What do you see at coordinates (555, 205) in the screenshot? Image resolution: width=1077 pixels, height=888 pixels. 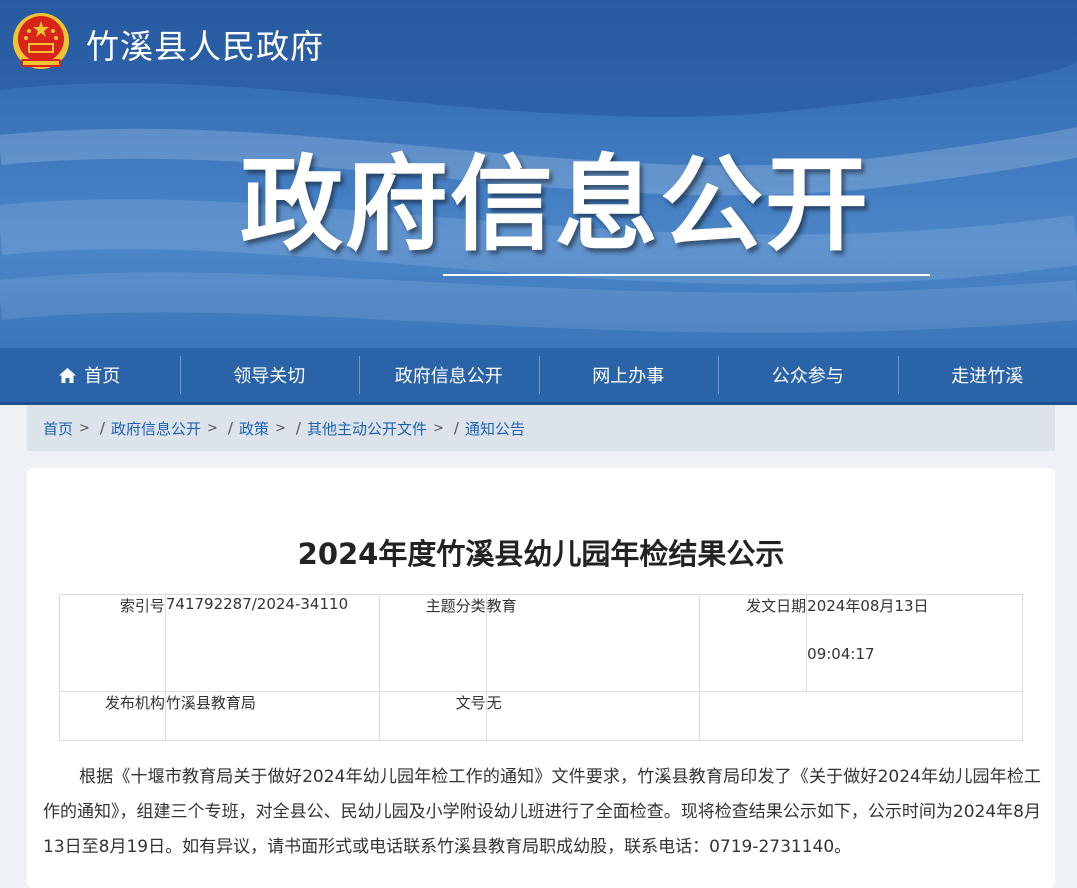 I see `banner-title: 政府信息公开` at bounding box center [555, 205].